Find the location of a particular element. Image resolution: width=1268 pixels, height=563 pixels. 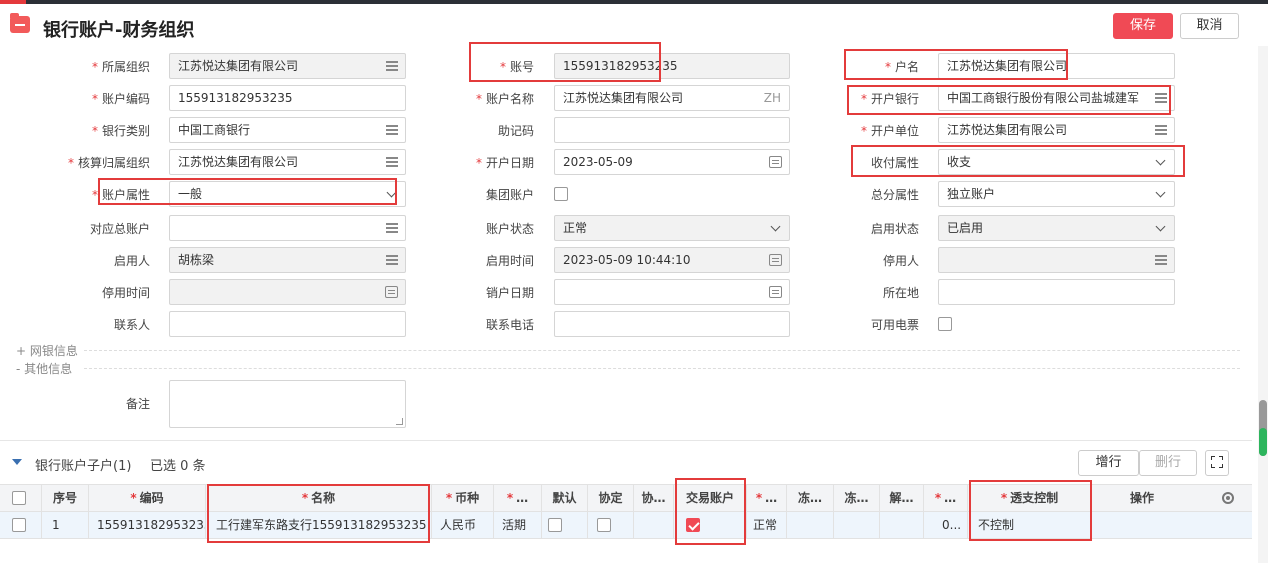

netbank-section-toggle: + 网银信息 is located at coordinates (47, 350).